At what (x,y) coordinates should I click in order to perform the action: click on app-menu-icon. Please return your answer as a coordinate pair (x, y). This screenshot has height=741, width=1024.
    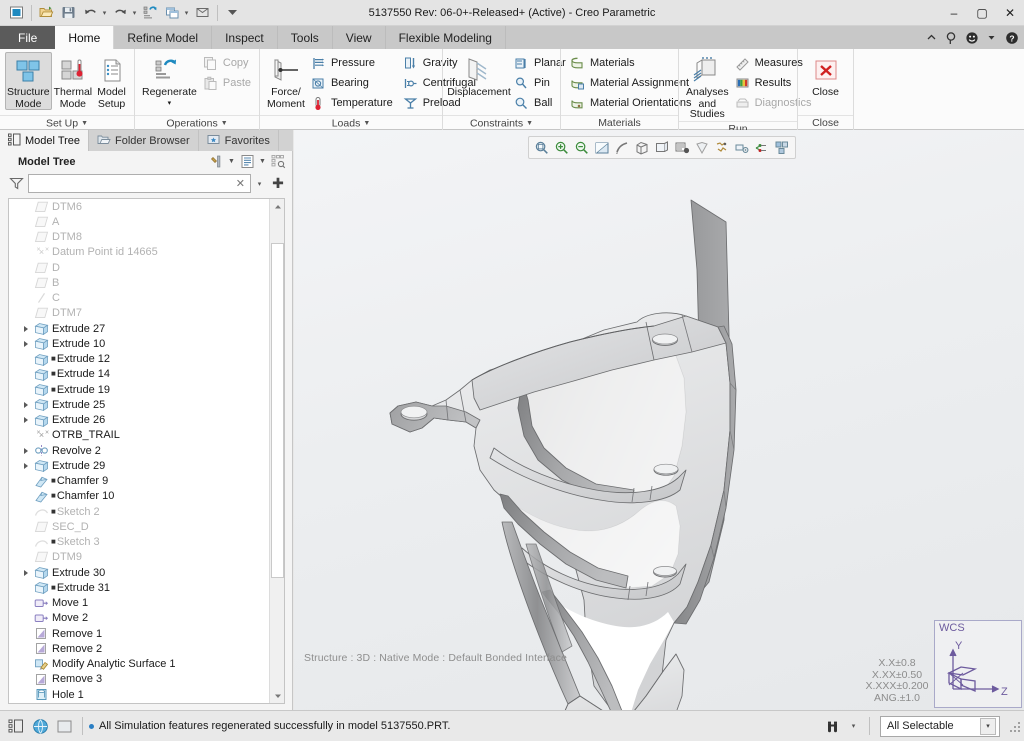
    Looking at the image, I should click on (16, 12).